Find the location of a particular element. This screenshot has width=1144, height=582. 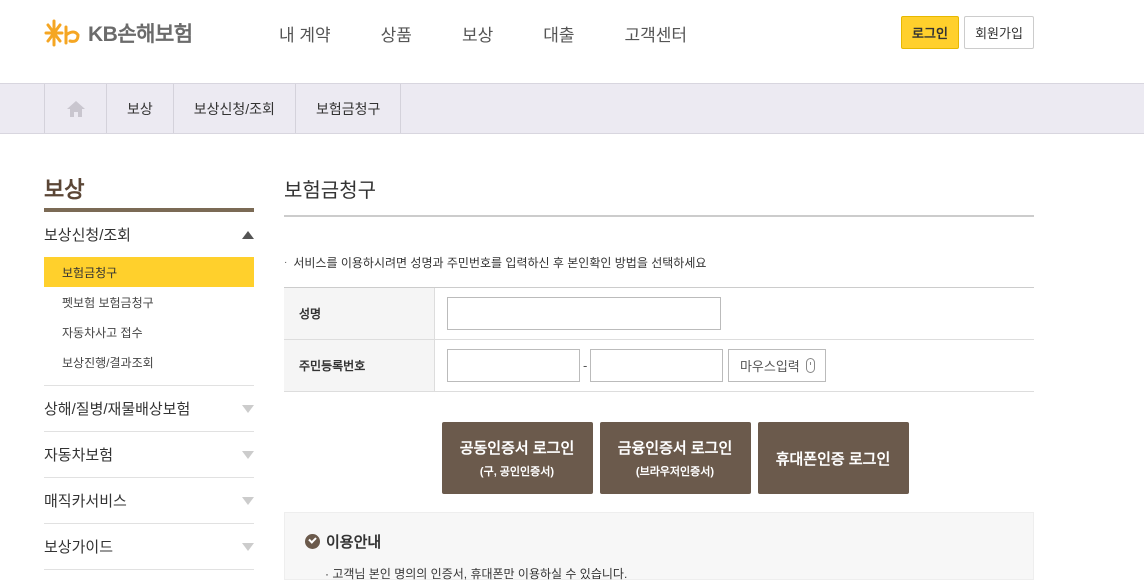

breadcrumb-item-insurance-claim: 보험금청구 is located at coordinates (349, 108).